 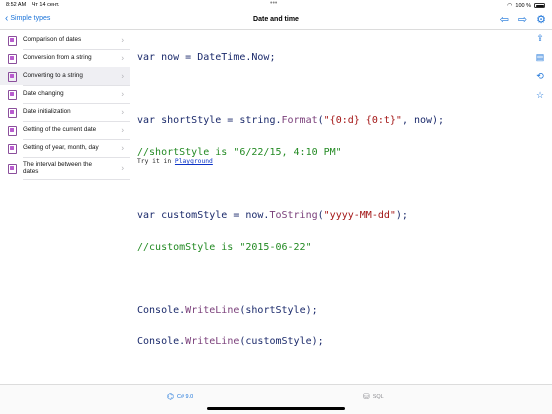 I want to click on tab-label: SQL, so click(x=378, y=396).